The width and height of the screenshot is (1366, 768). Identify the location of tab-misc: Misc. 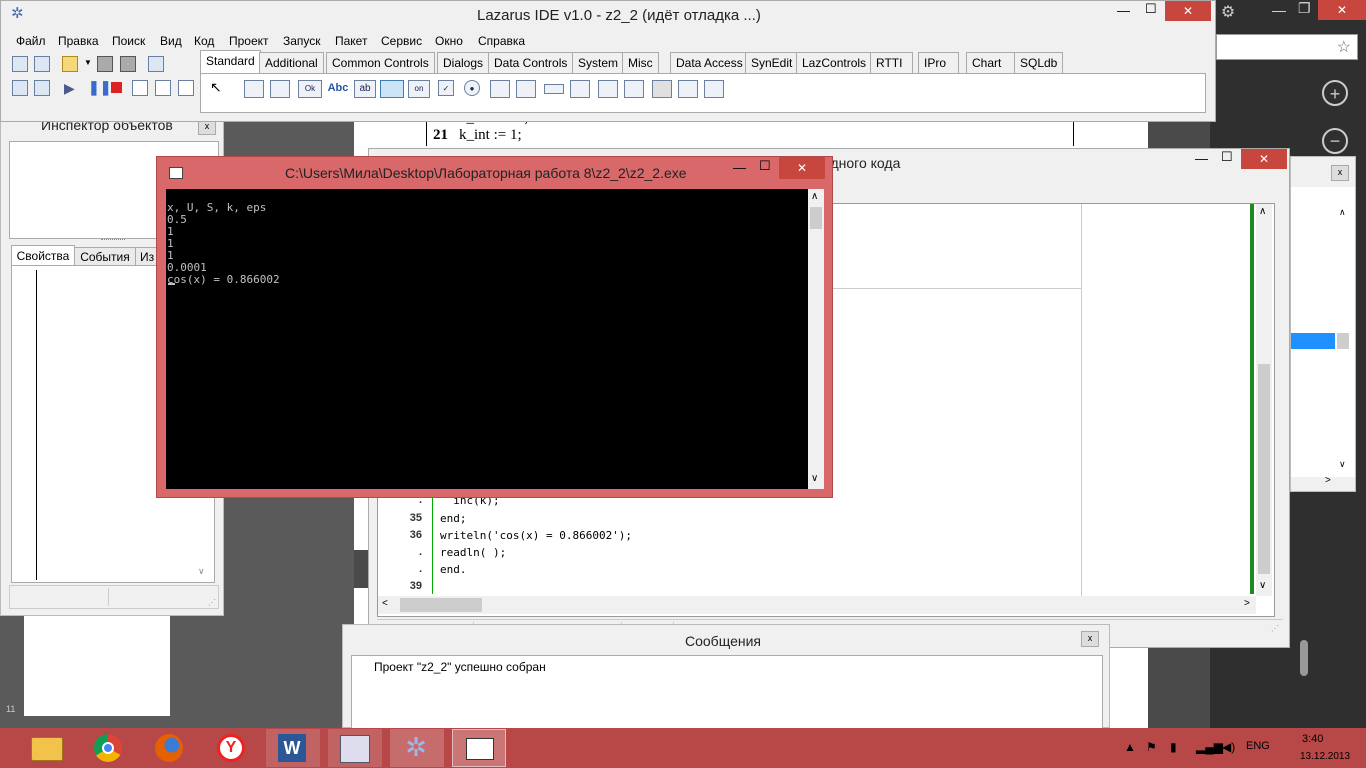
(640, 62).